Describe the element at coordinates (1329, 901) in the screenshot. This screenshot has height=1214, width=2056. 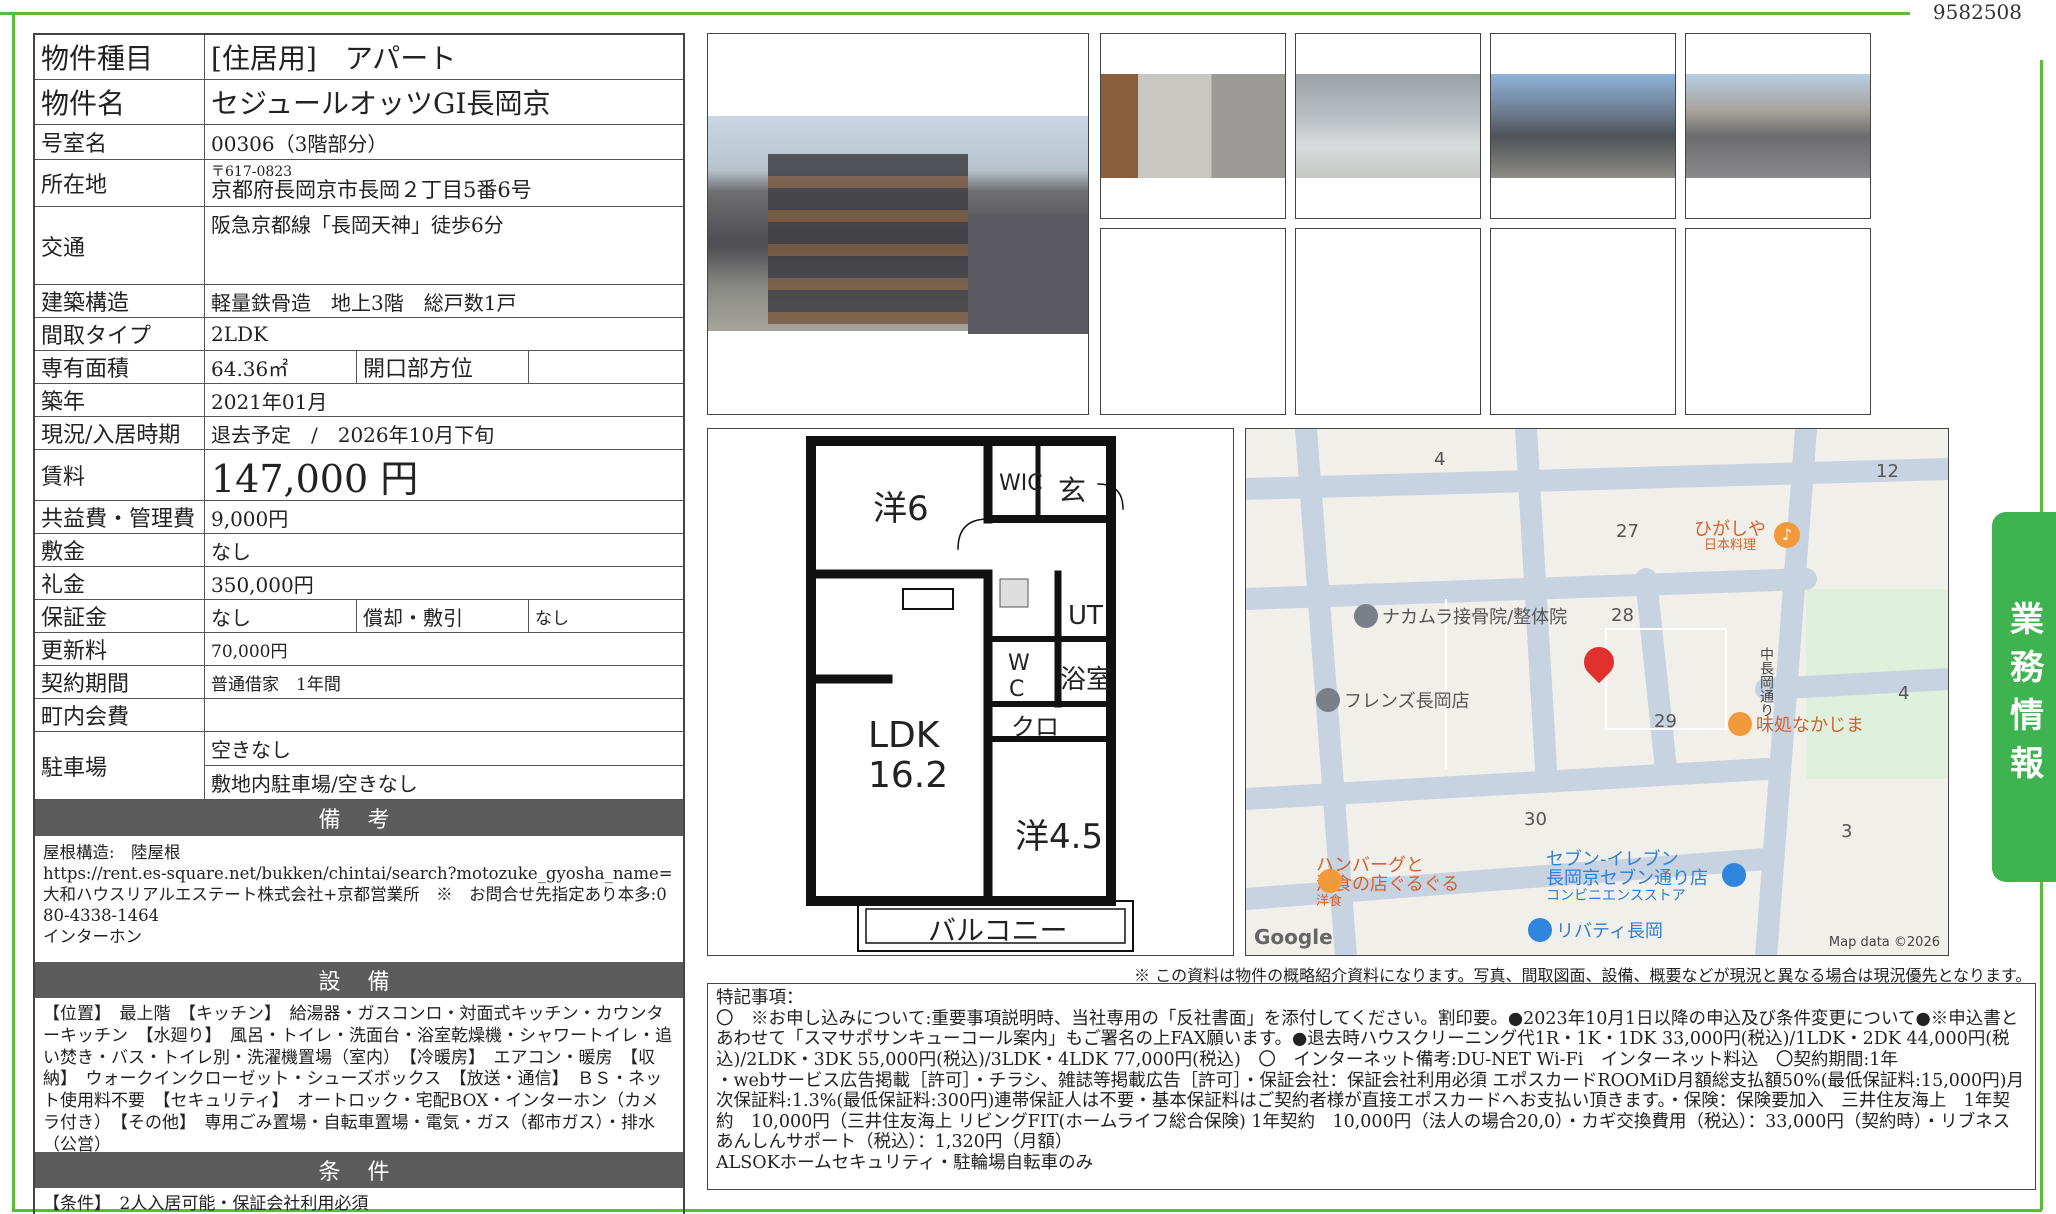
I see `poi-hamburg-sub: 洋食` at that location.